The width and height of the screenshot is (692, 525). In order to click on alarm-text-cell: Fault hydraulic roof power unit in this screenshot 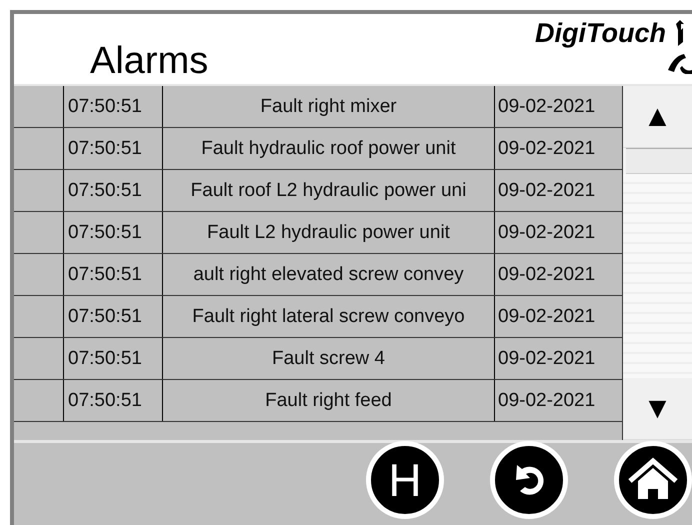, I will do `click(329, 148)`.